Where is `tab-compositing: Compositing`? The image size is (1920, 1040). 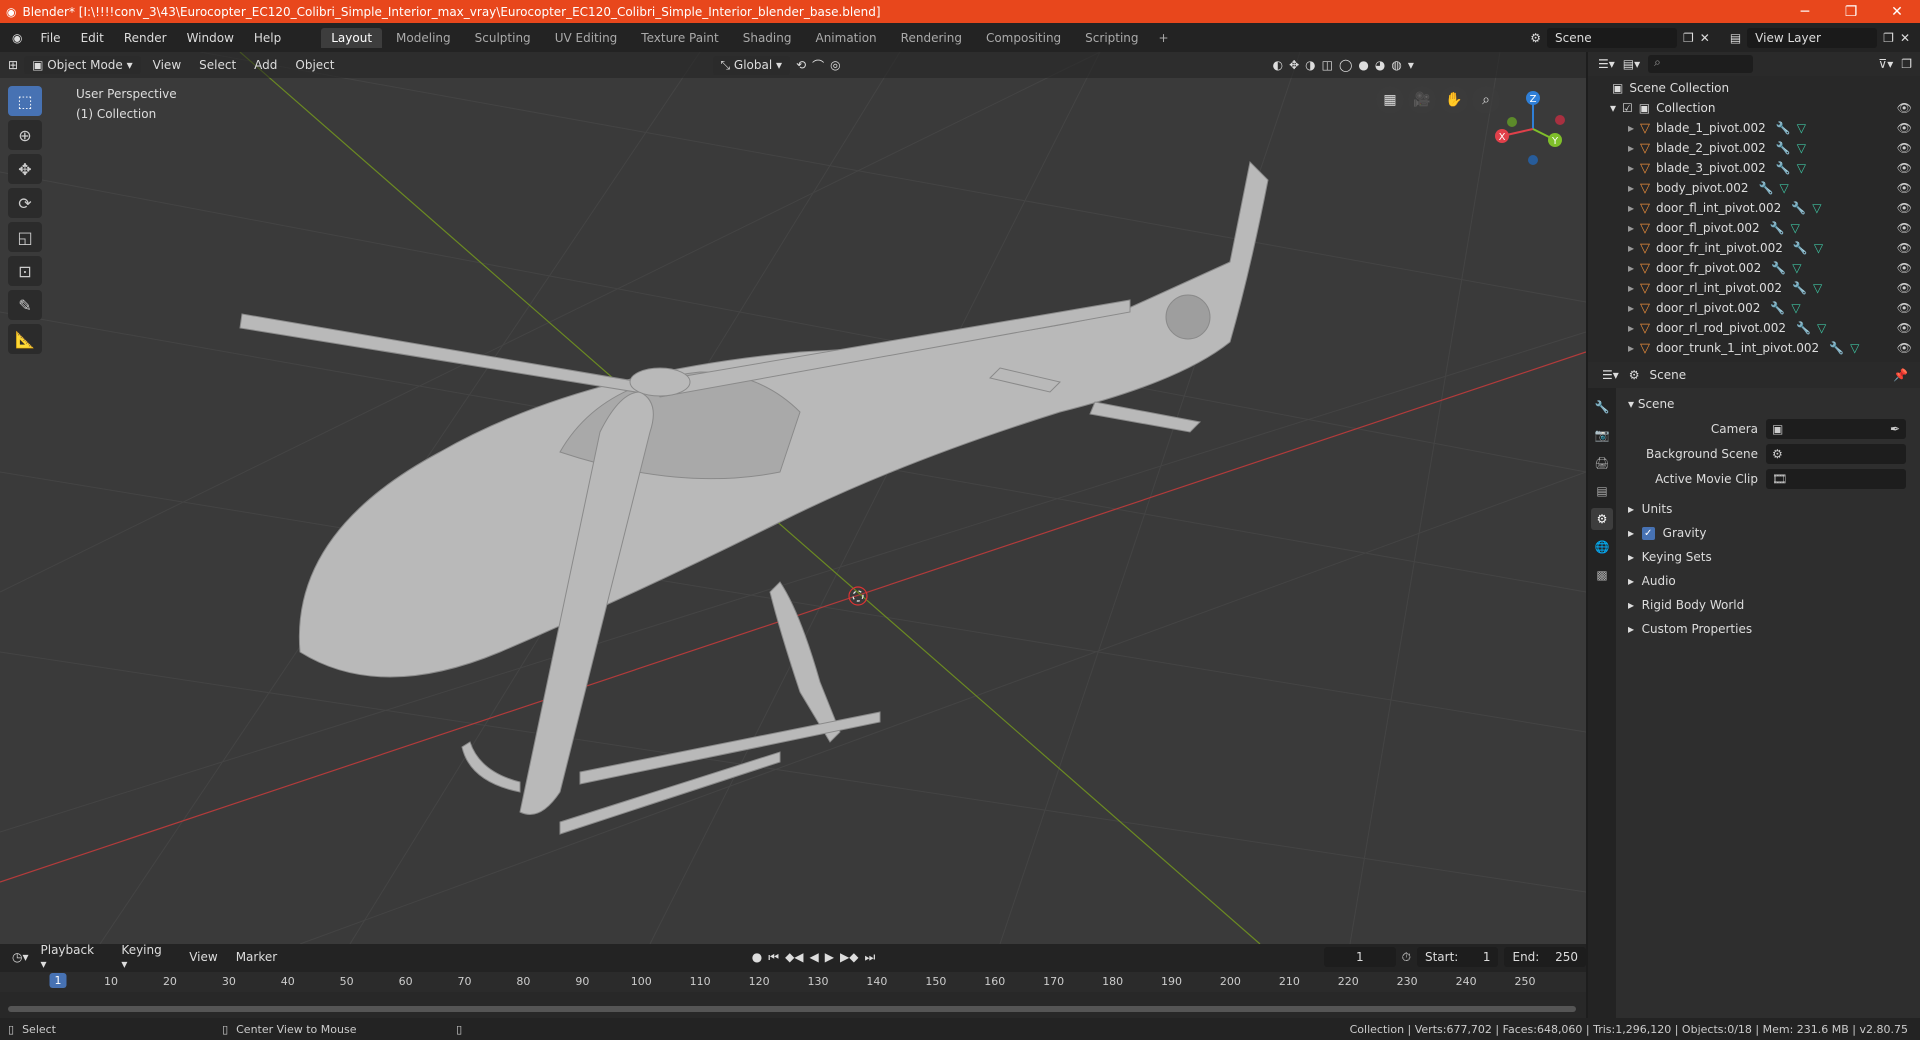 tab-compositing: Compositing is located at coordinates (1023, 38).